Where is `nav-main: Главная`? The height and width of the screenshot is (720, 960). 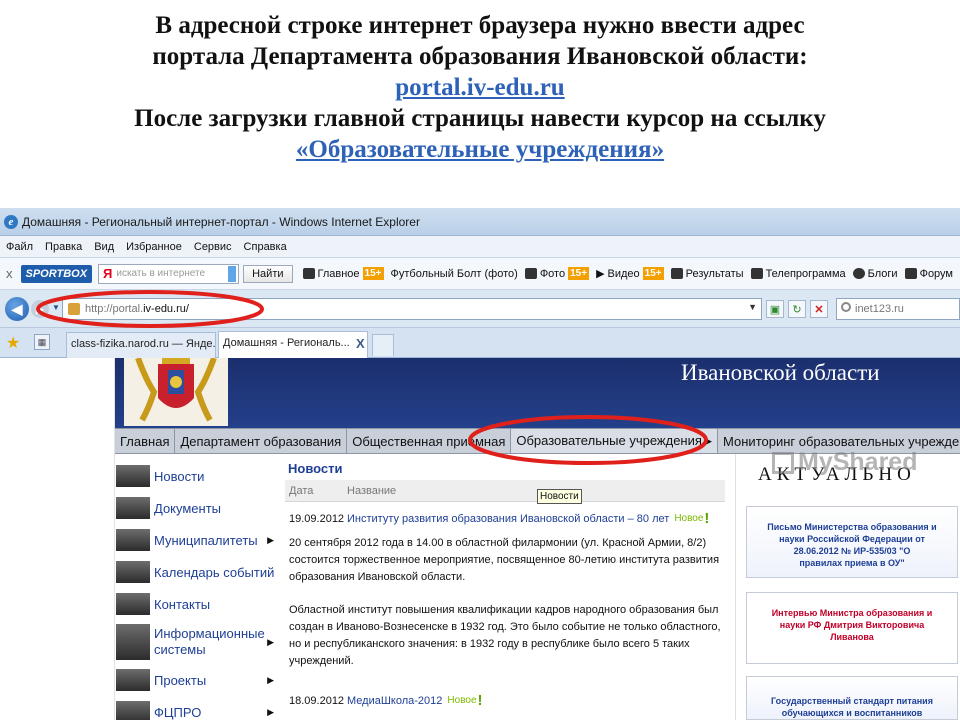 nav-main: Главная is located at coordinates (145, 441).